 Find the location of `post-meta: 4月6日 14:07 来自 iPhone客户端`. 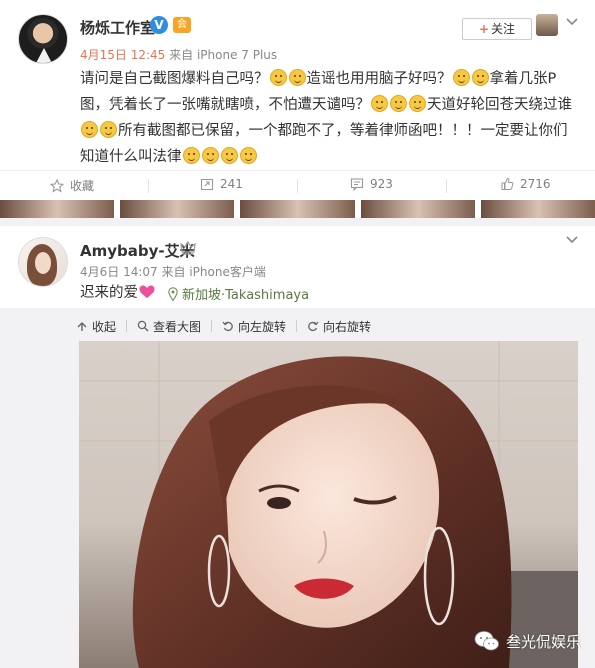

post-meta: 4月6日 14:07 来自 iPhone客户端 is located at coordinates (173, 271).